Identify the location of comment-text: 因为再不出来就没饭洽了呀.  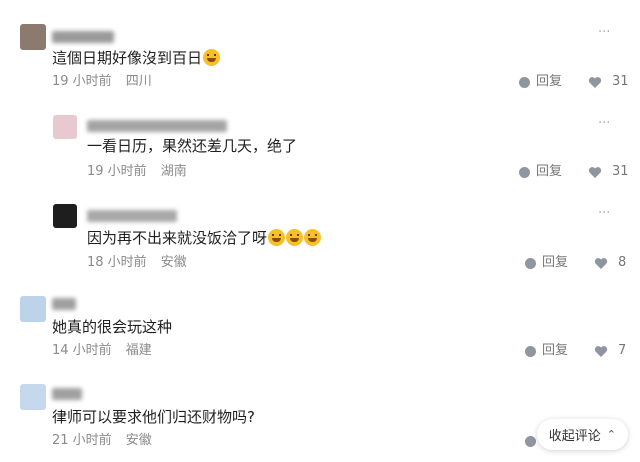
(204, 238).